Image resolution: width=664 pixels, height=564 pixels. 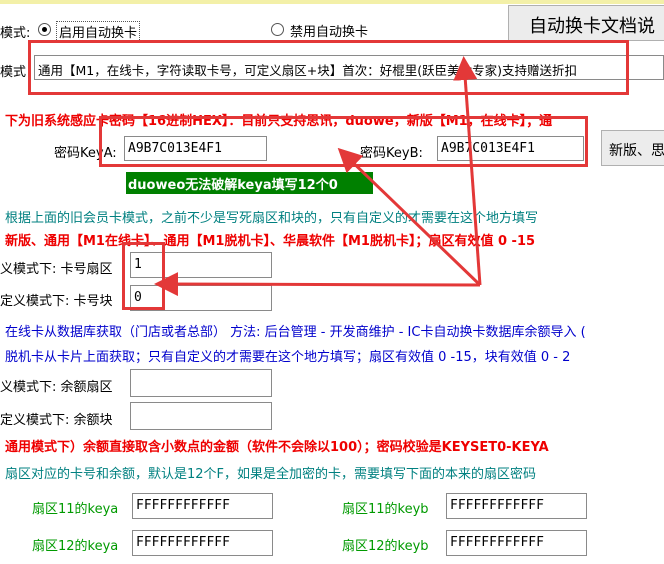 What do you see at coordinates (317, 284) in the screenshot?
I see `arrow-to-sector` at bounding box center [317, 284].